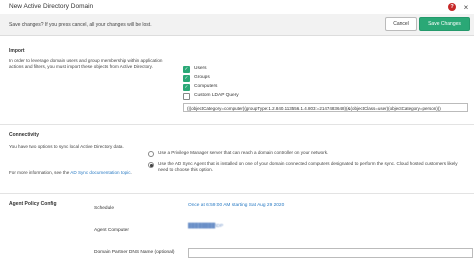  I want to click on ad-sync-documentation-link: AD Sync documentation topic, so click(100, 172).